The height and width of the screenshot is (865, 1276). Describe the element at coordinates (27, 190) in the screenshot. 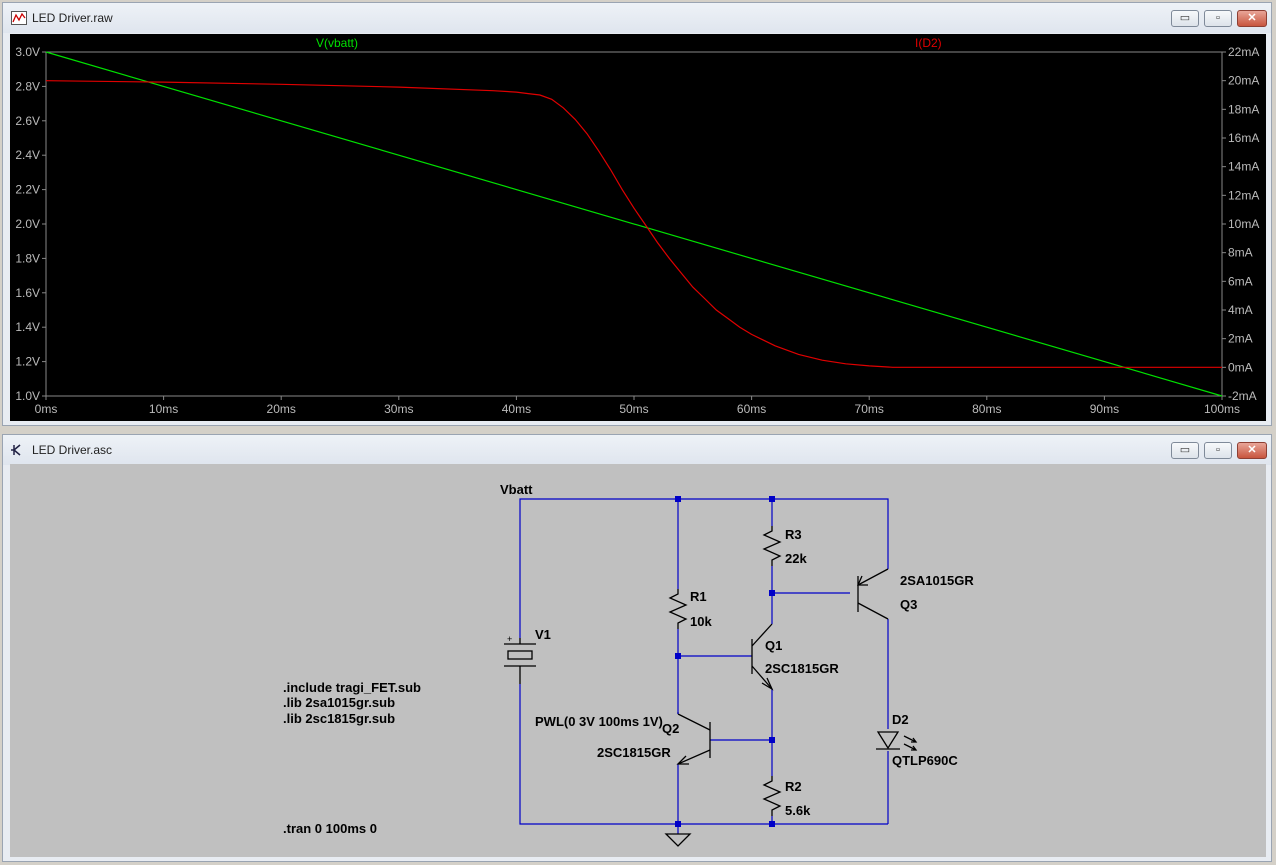

I see `y-left-tick-label: 2.2V` at that location.